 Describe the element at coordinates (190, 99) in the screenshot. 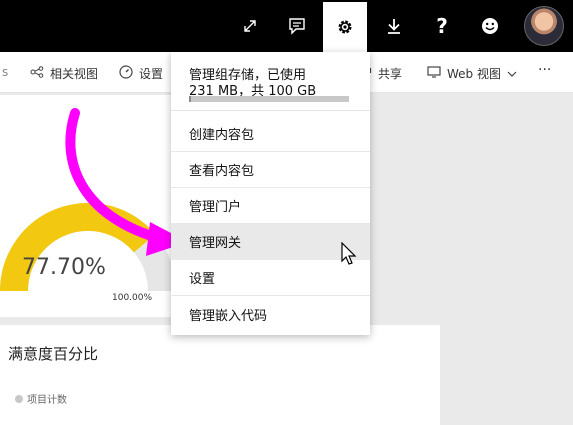

I see `storage-progress-fill` at that location.